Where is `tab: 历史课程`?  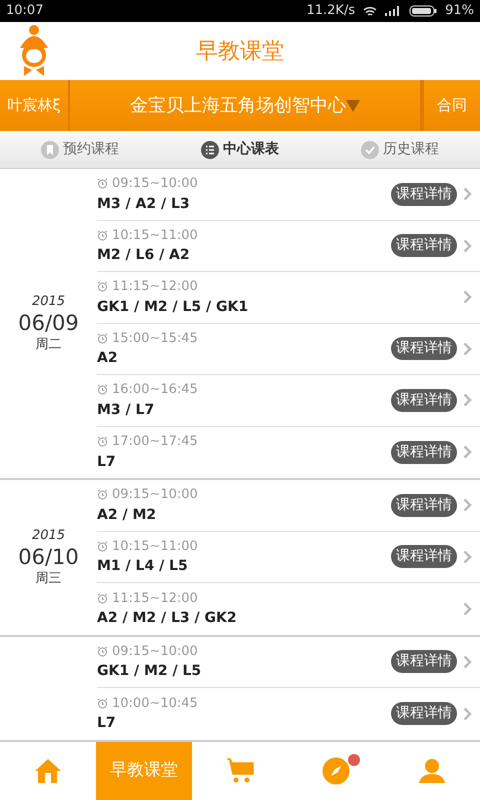
tab: 历史课程 is located at coordinates (400, 149).